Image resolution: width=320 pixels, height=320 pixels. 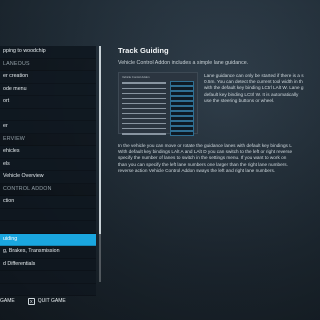 What do you see at coordinates (48, 77) in the screenshot?
I see `sidebar-item: er creation` at bounding box center [48, 77].